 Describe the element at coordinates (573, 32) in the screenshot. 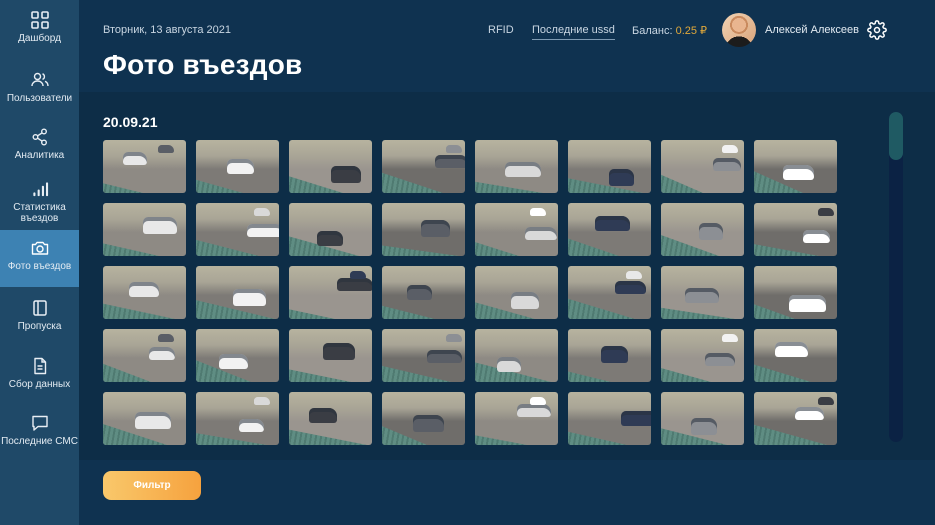

I see `last-ussd-link: Последние ussd` at that location.